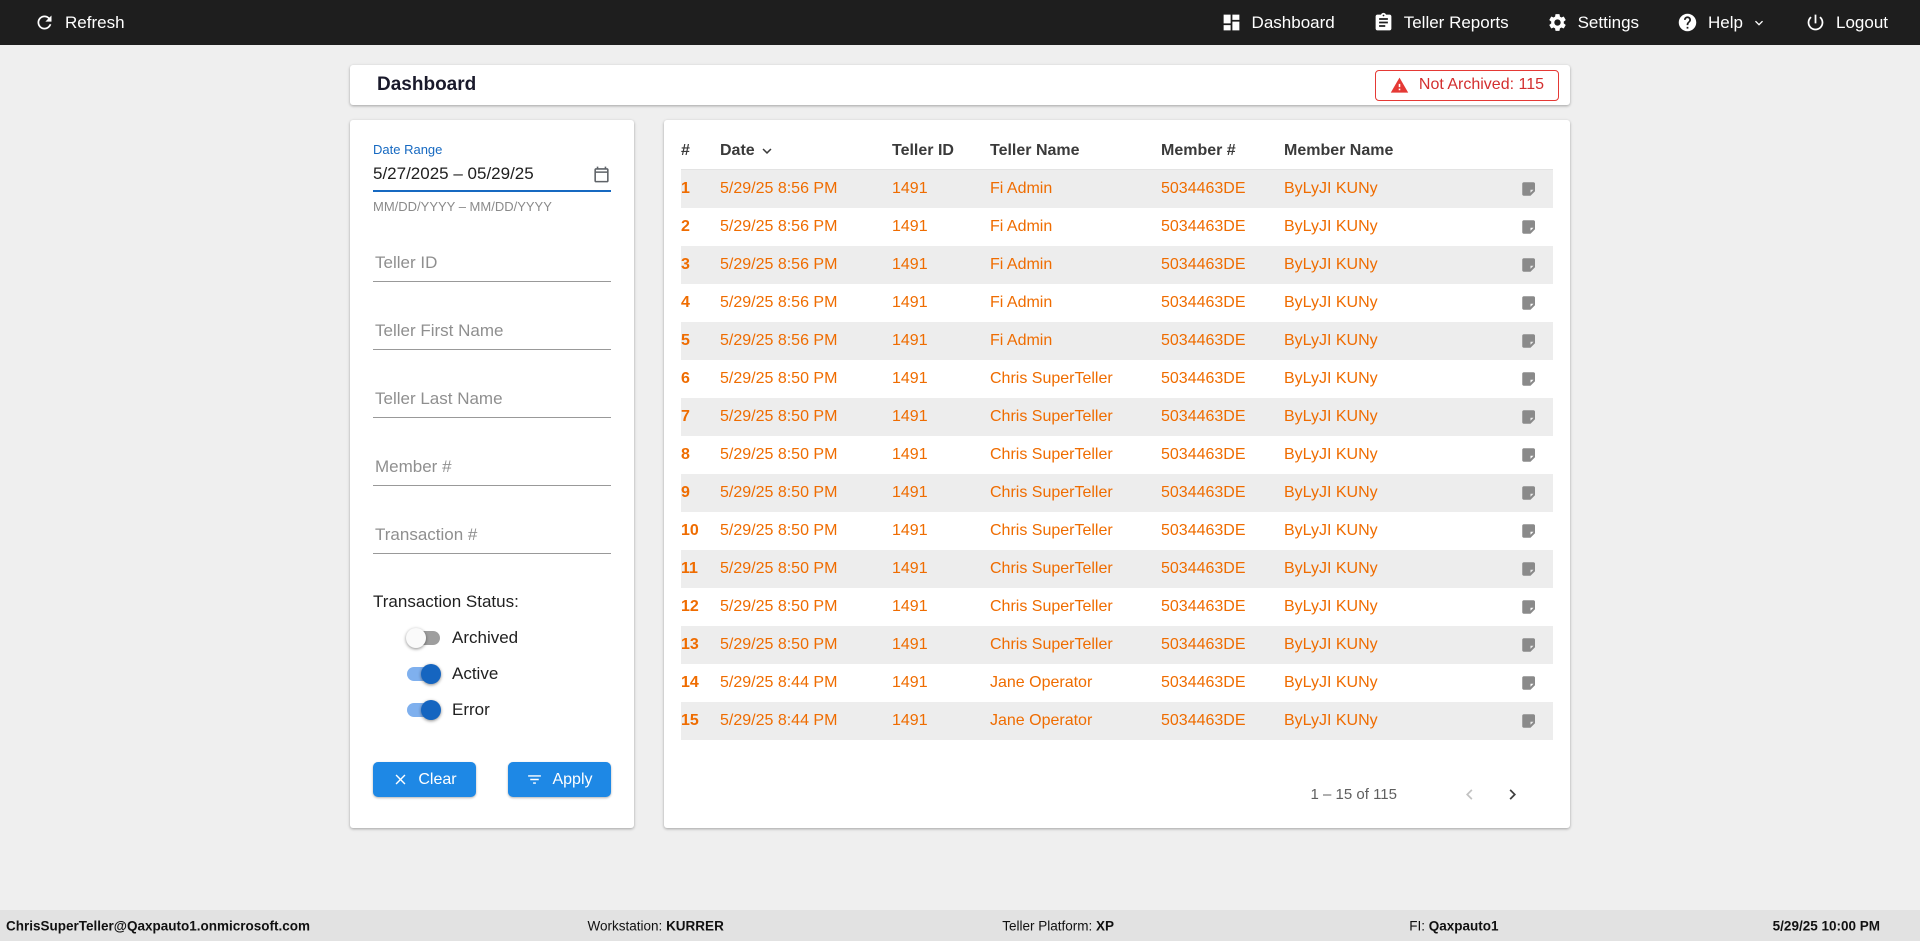 The image size is (1920, 941). I want to click on chevron-left-icon, so click(1469, 794).